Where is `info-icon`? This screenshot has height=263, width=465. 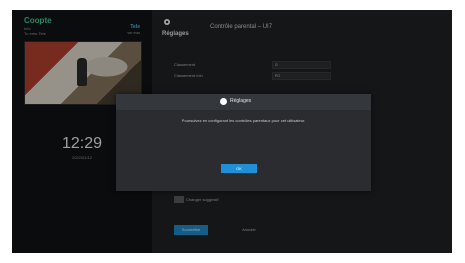 info-icon is located at coordinates (223, 101).